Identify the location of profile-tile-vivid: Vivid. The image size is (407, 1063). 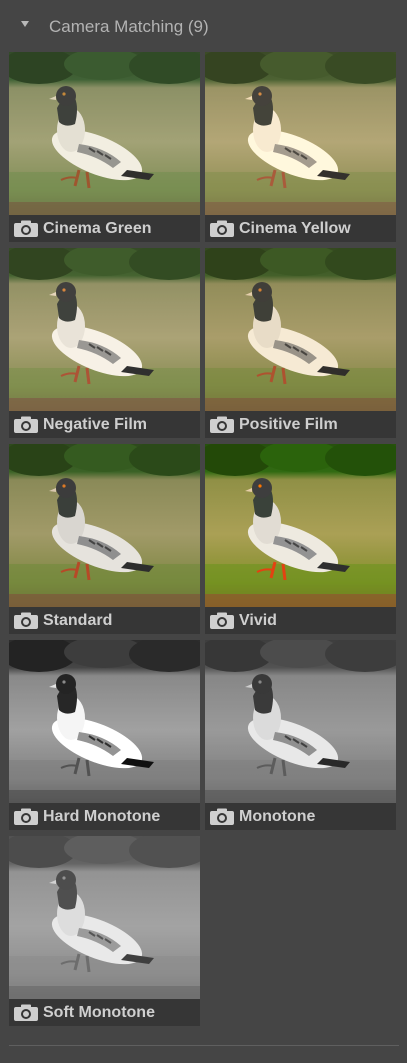
(300, 539).